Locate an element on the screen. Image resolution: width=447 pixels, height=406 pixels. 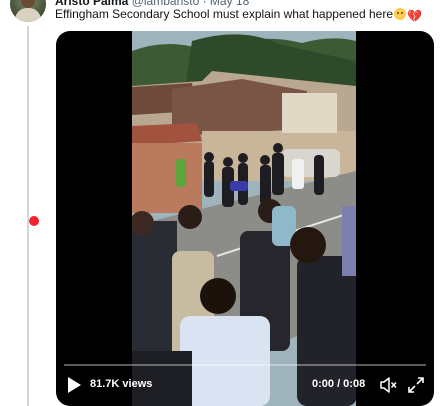
avatar-face is located at coordinates (28, 4).